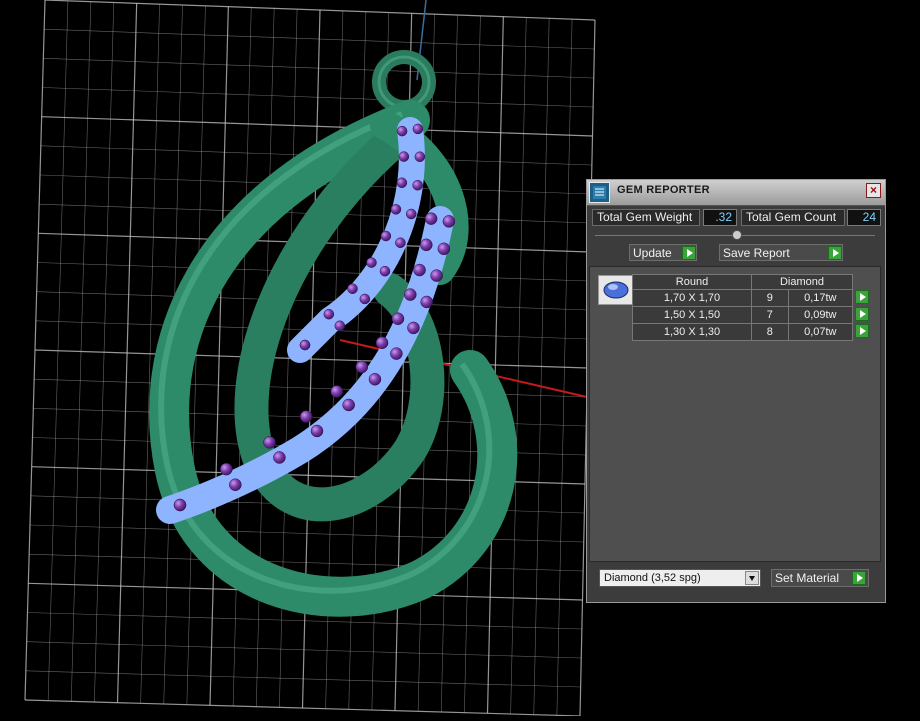 The image size is (920, 721). Describe the element at coordinates (752, 578) in the screenshot. I see `chevron-down-icon` at that location.